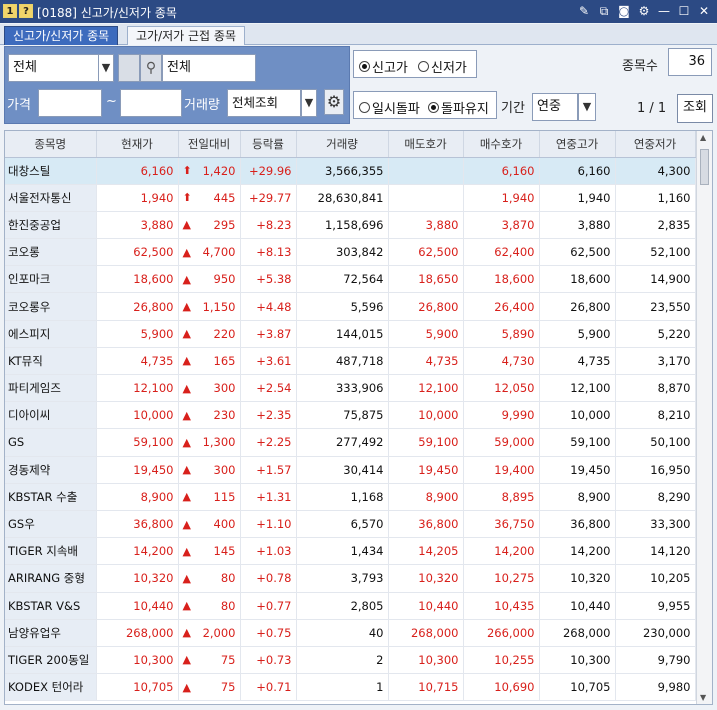 This screenshot has width=717, height=710. Describe the element at coordinates (51, 198) in the screenshot. I see `cell-name: 서울전자통신` at that location.